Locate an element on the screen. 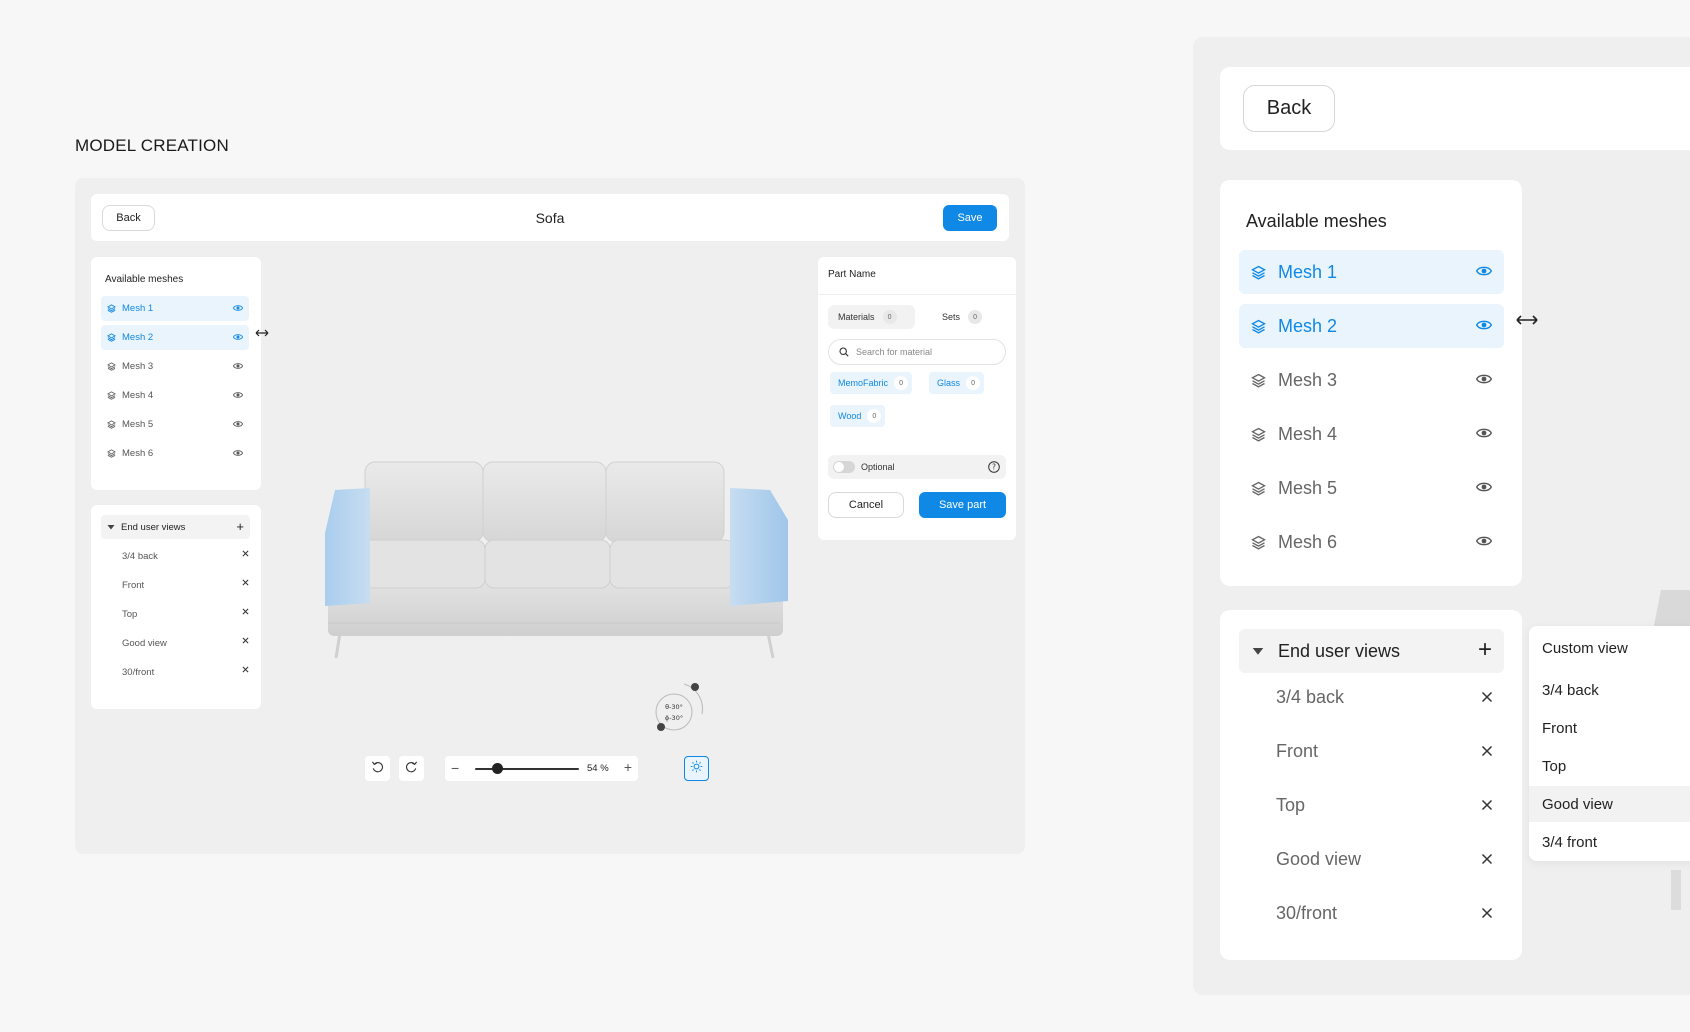  tab-materials: Materials 0 is located at coordinates (871, 317).